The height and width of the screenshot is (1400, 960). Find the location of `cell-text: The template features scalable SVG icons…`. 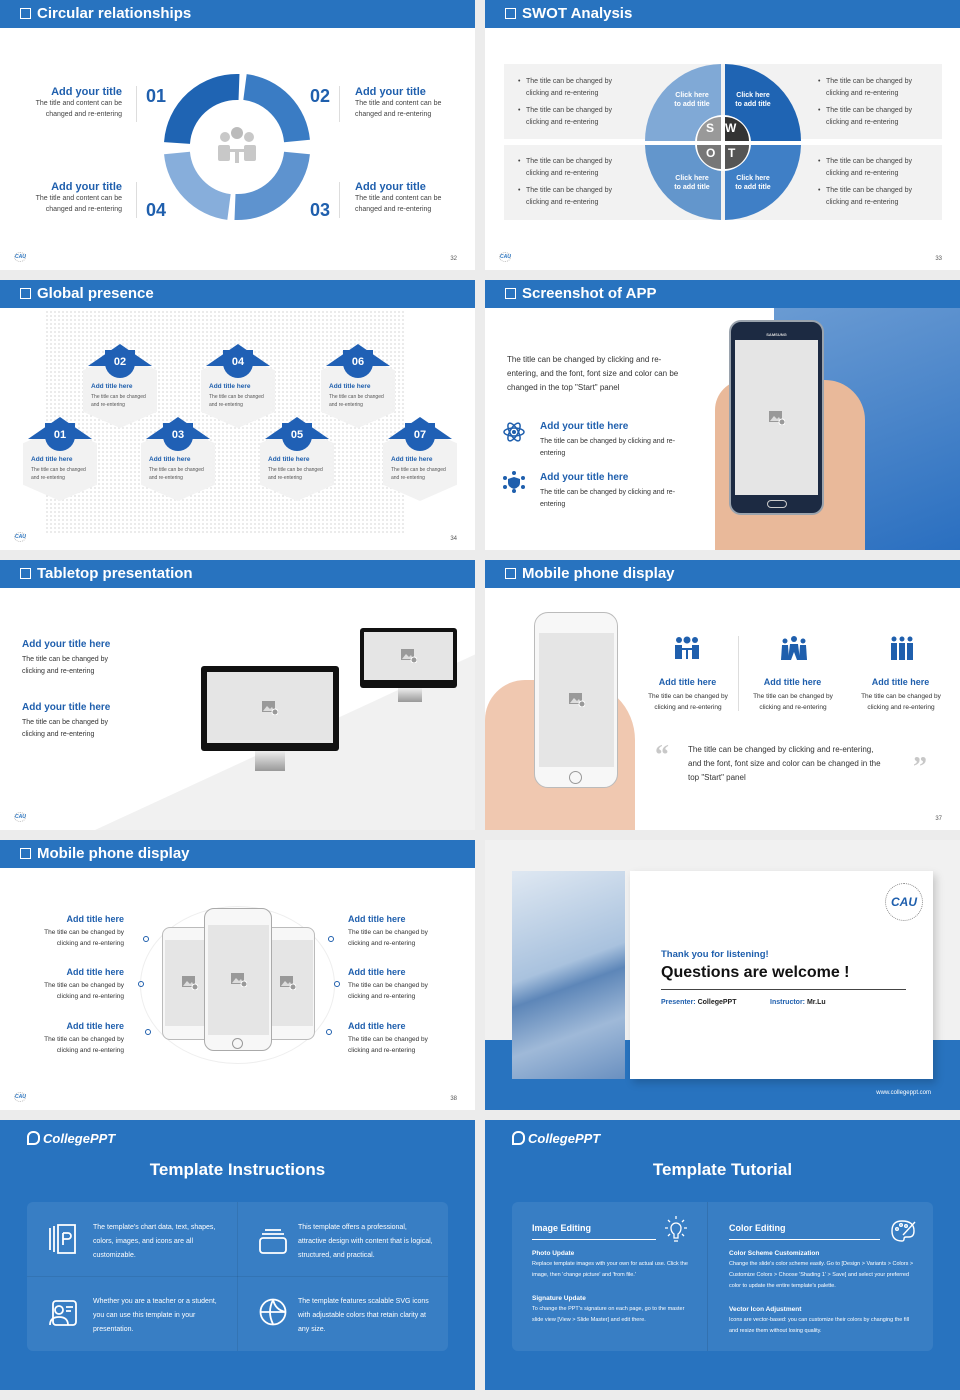

cell-text: The template features scalable SVG icons… is located at coordinates (363, 1315).